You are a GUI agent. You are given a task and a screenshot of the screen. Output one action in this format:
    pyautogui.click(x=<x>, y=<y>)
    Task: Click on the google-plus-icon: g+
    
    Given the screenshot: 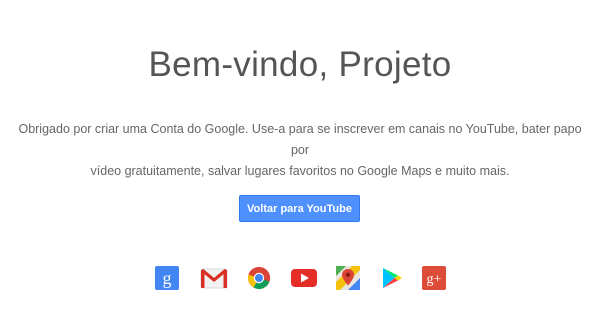 What is the action you would take?
    pyautogui.click(x=434, y=278)
    